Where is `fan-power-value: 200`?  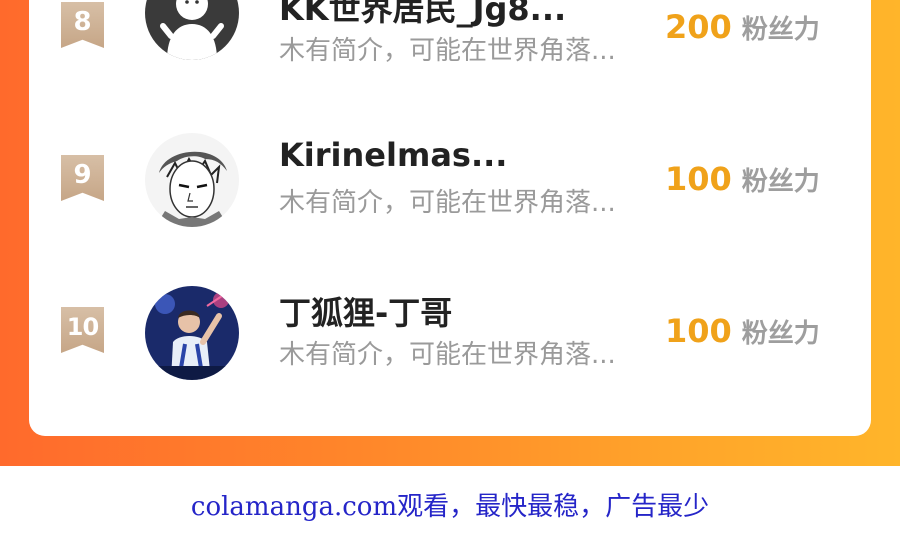 fan-power-value: 200 is located at coordinates (698, 27).